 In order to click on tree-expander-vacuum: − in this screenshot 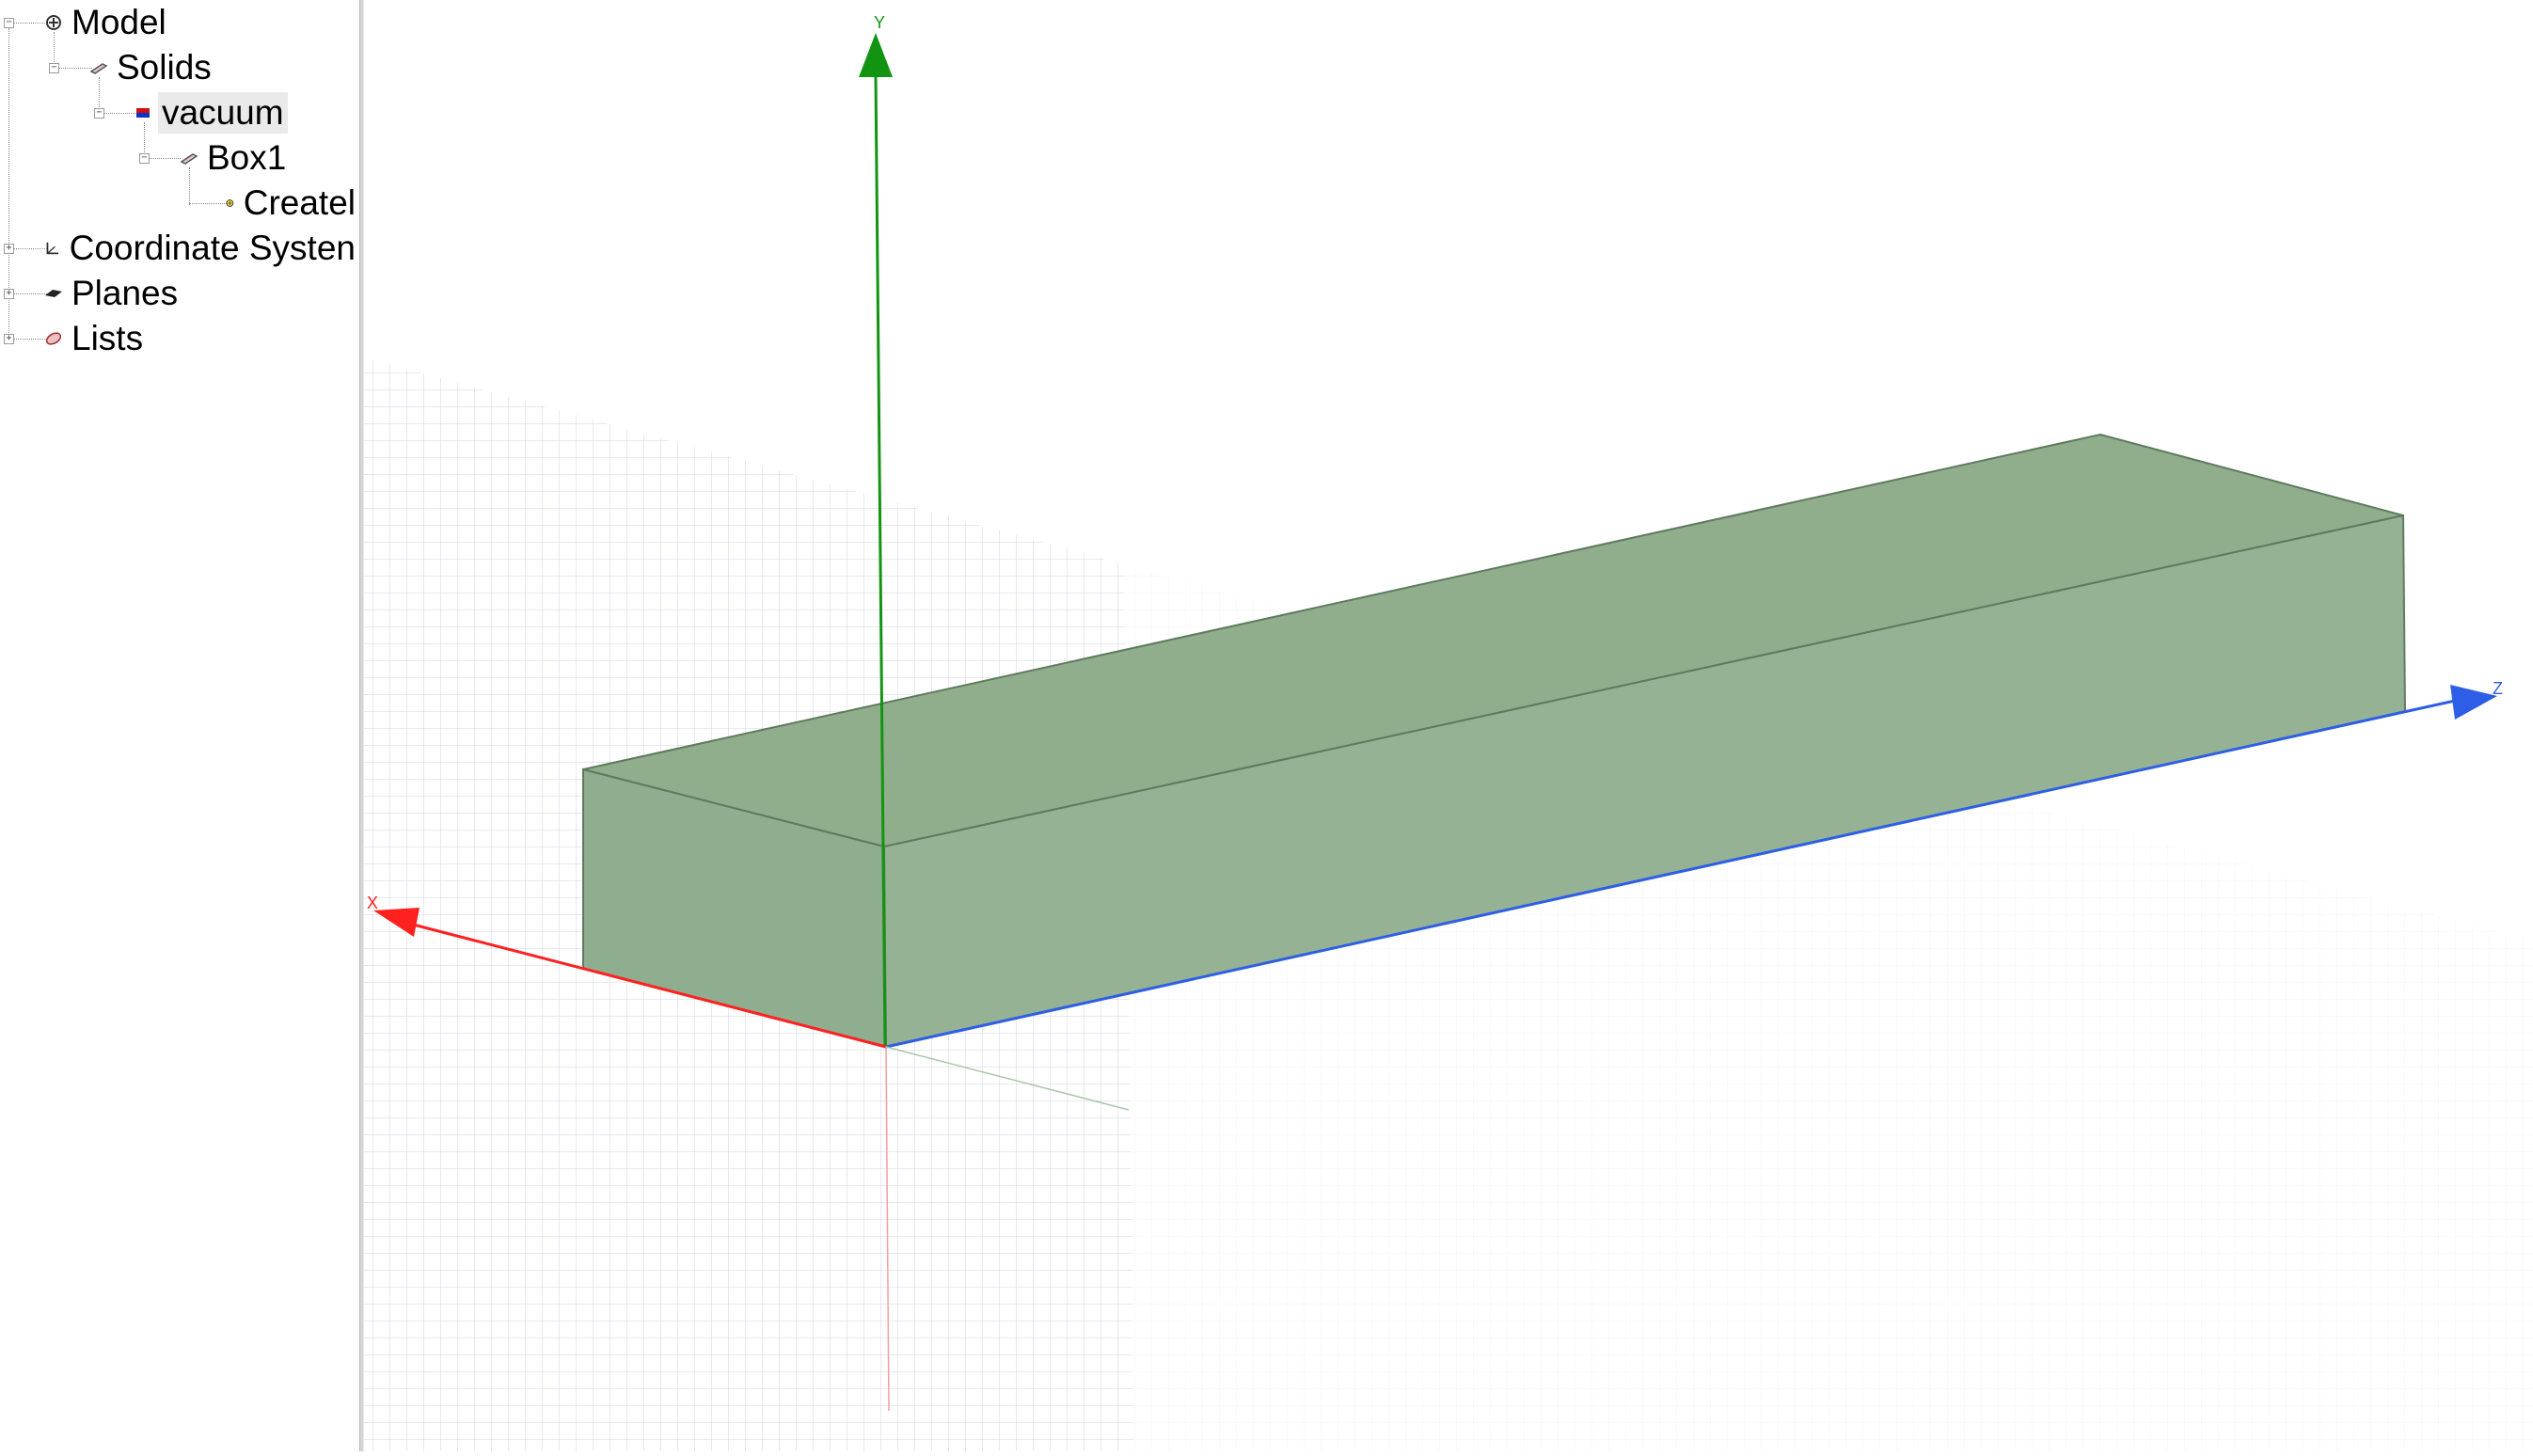, I will do `click(99, 113)`.